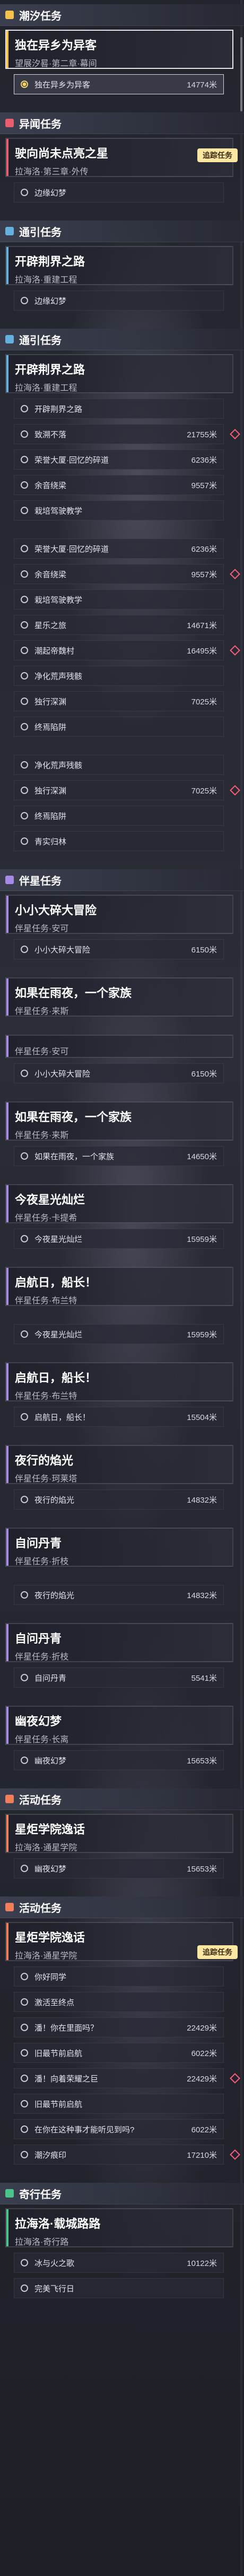 The height and width of the screenshot is (2576, 244). I want to click on objective-row: 旧最节前启航 6022米, so click(119, 2053).